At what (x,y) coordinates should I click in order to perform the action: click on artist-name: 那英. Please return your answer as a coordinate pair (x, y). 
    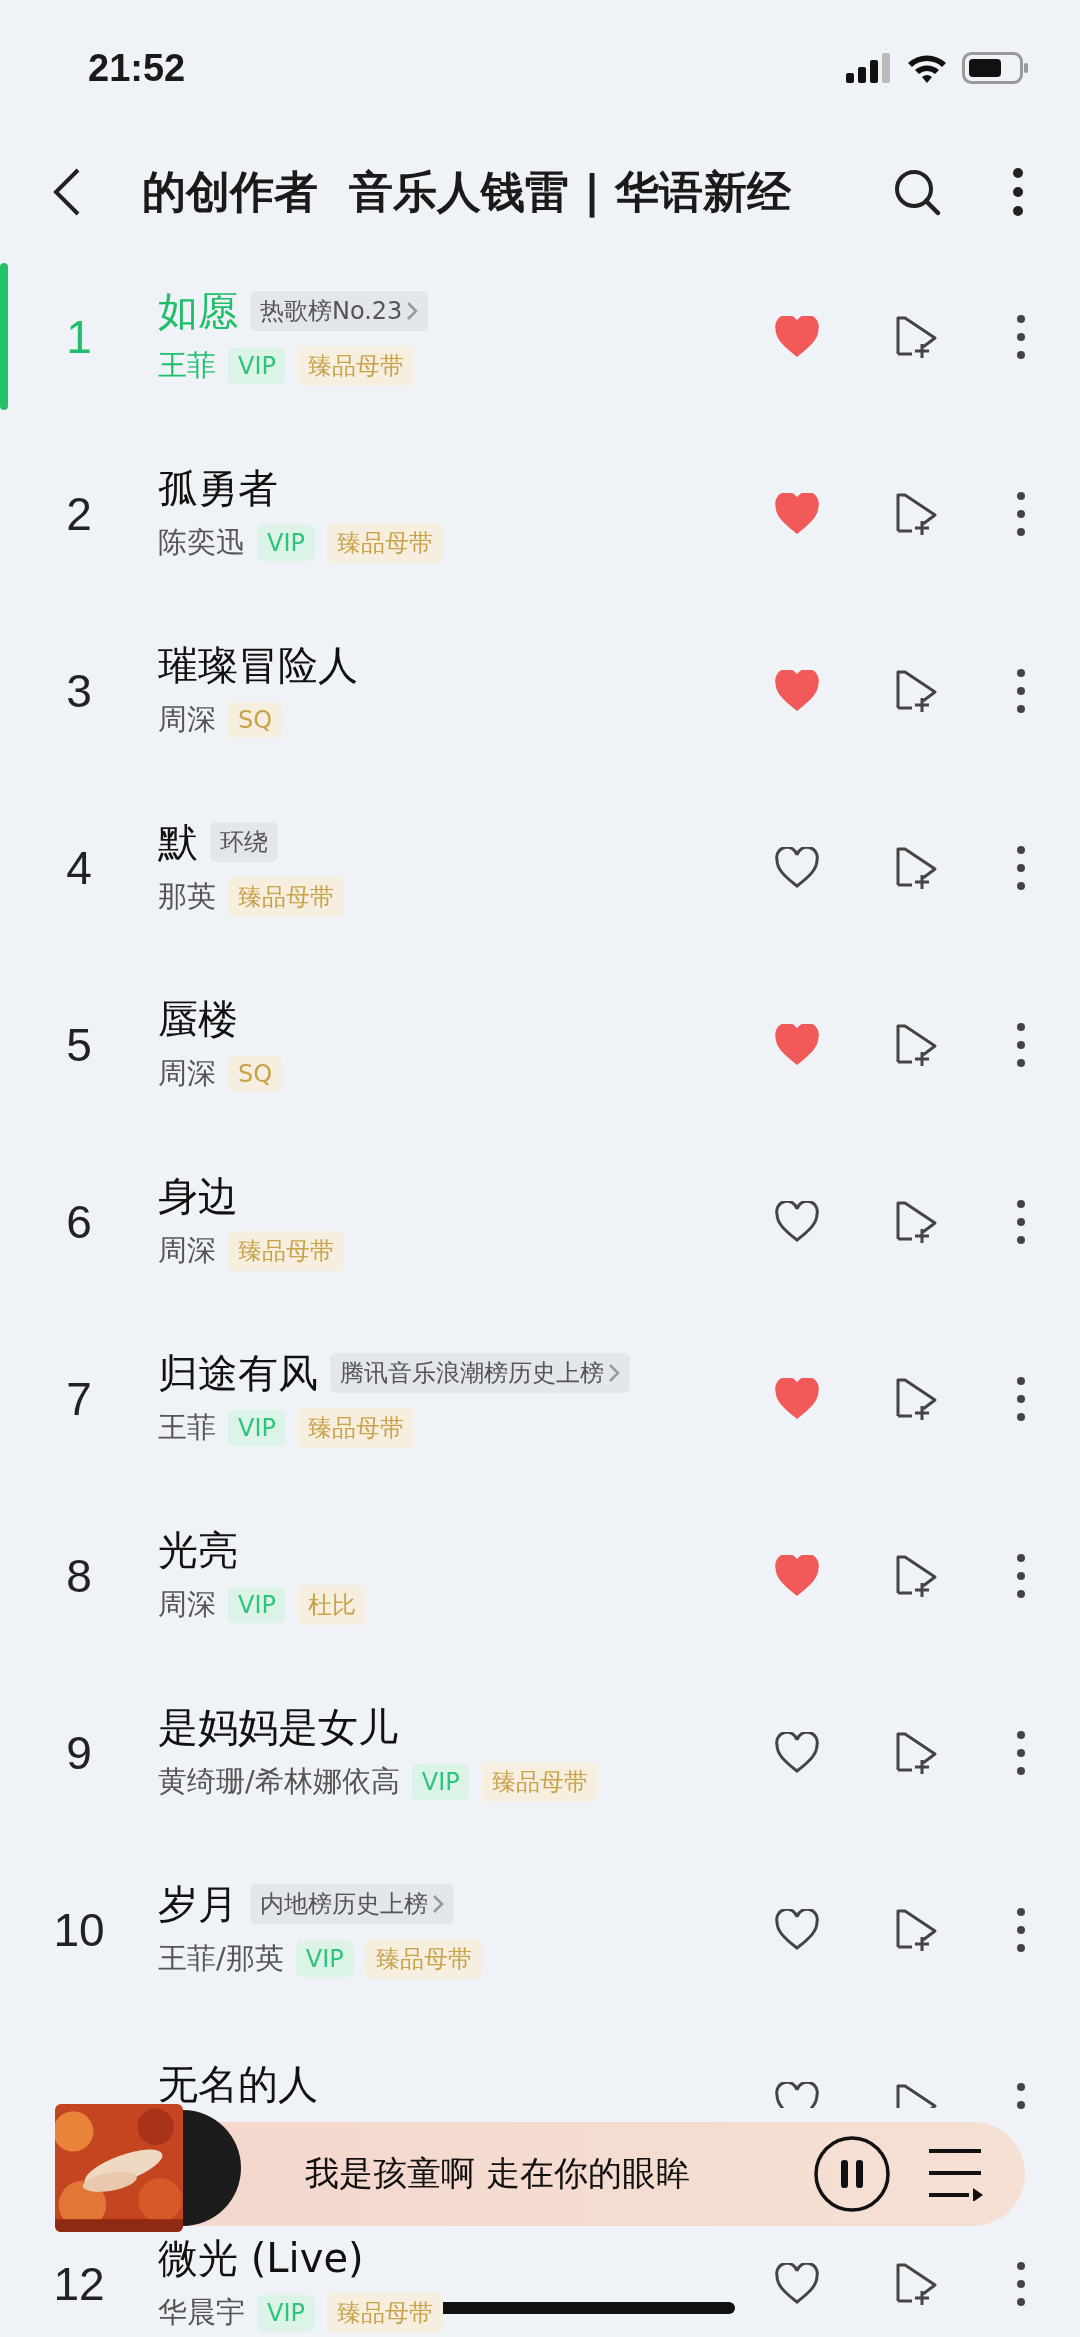
    Looking at the image, I should click on (187, 896).